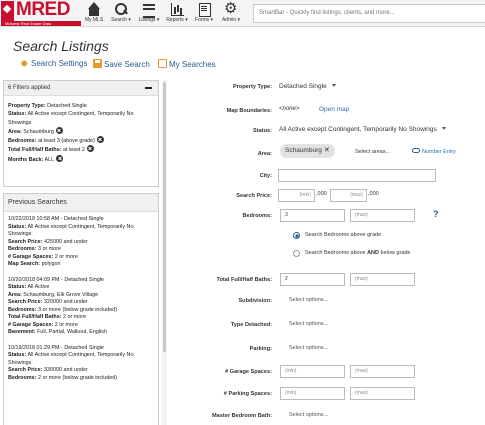  What do you see at coordinates (321, 194) in the screenshot?
I see `price-min-suffix: ,000` at bounding box center [321, 194].